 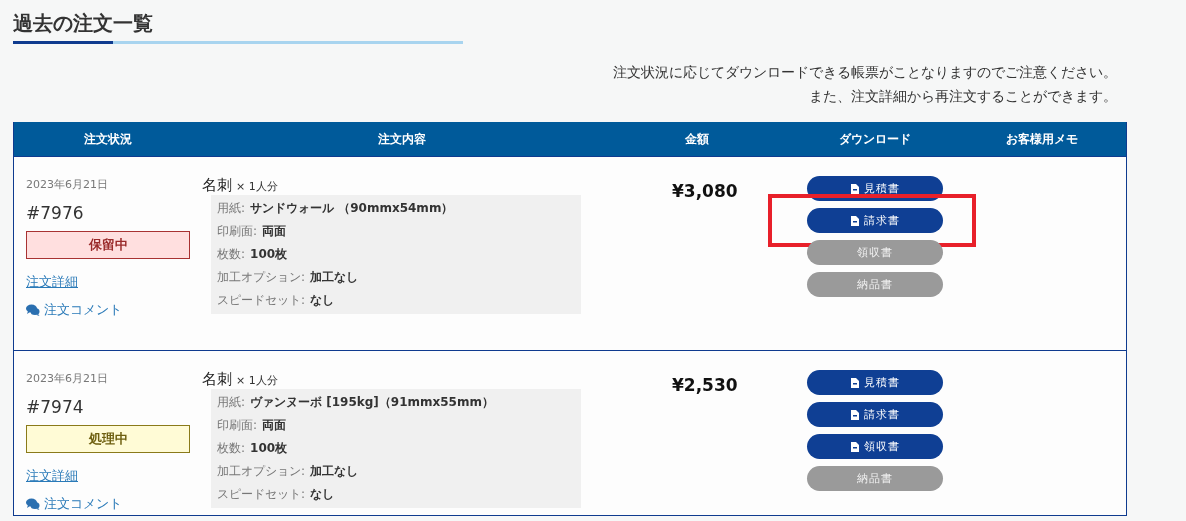 I want to click on column-header: 金額, so click(x=697, y=139).